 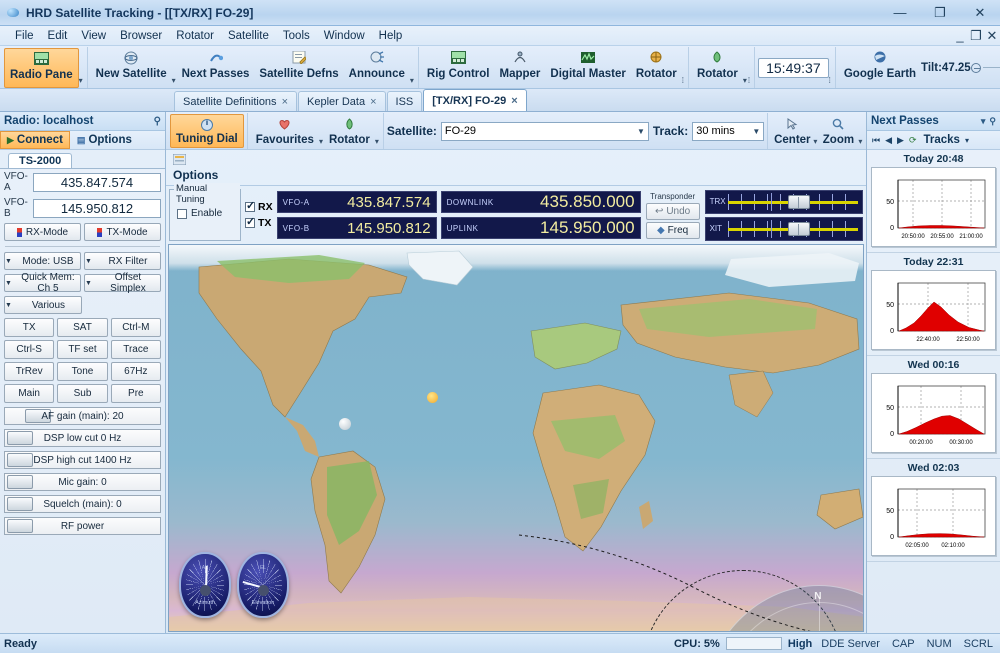 I want to click on menu-edit: Edit, so click(x=58, y=36).